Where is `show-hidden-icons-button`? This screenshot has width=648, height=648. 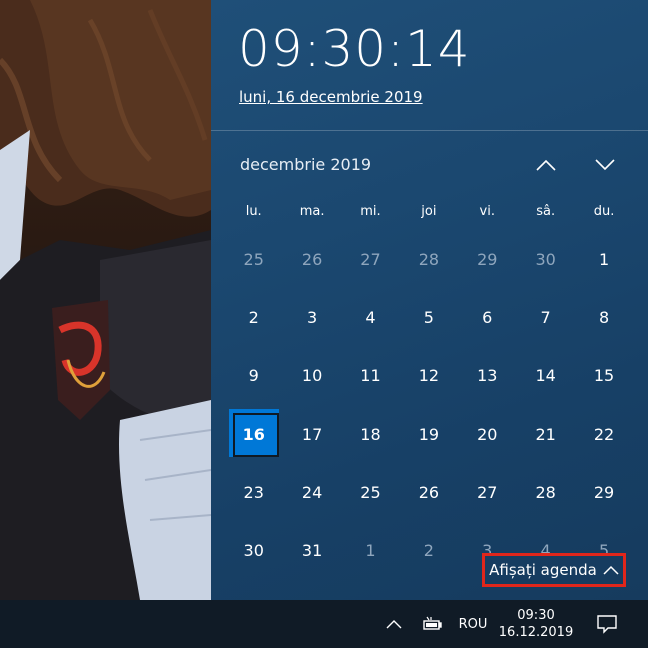
show-hidden-icons-button is located at coordinates (394, 624).